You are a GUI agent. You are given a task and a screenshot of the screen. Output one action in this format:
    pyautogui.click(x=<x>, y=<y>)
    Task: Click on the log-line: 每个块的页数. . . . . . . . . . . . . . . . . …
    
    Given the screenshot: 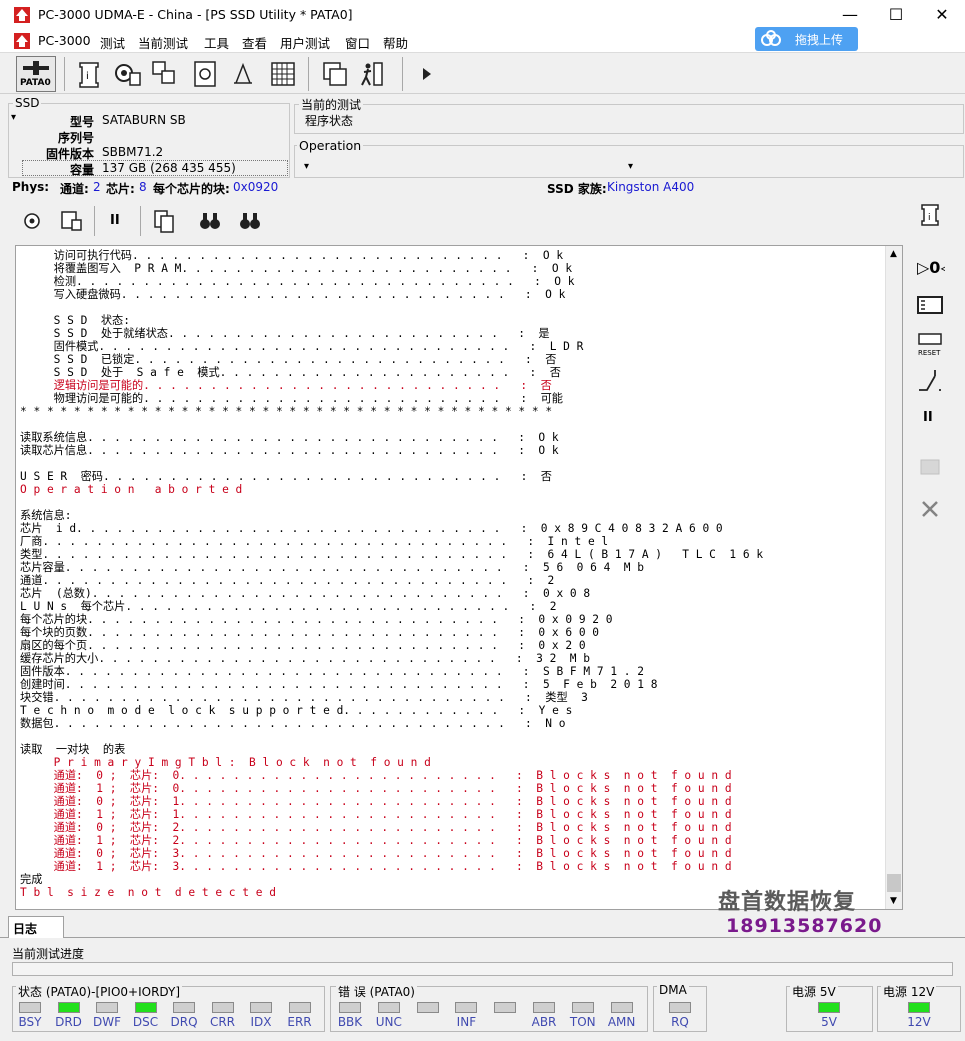 What is the action you would take?
    pyautogui.click(x=310, y=632)
    